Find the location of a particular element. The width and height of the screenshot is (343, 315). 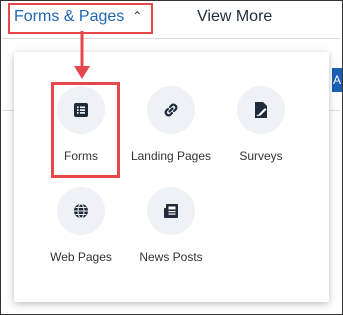

menu-item-news-posts: News Posts is located at coordinates (171, 226).